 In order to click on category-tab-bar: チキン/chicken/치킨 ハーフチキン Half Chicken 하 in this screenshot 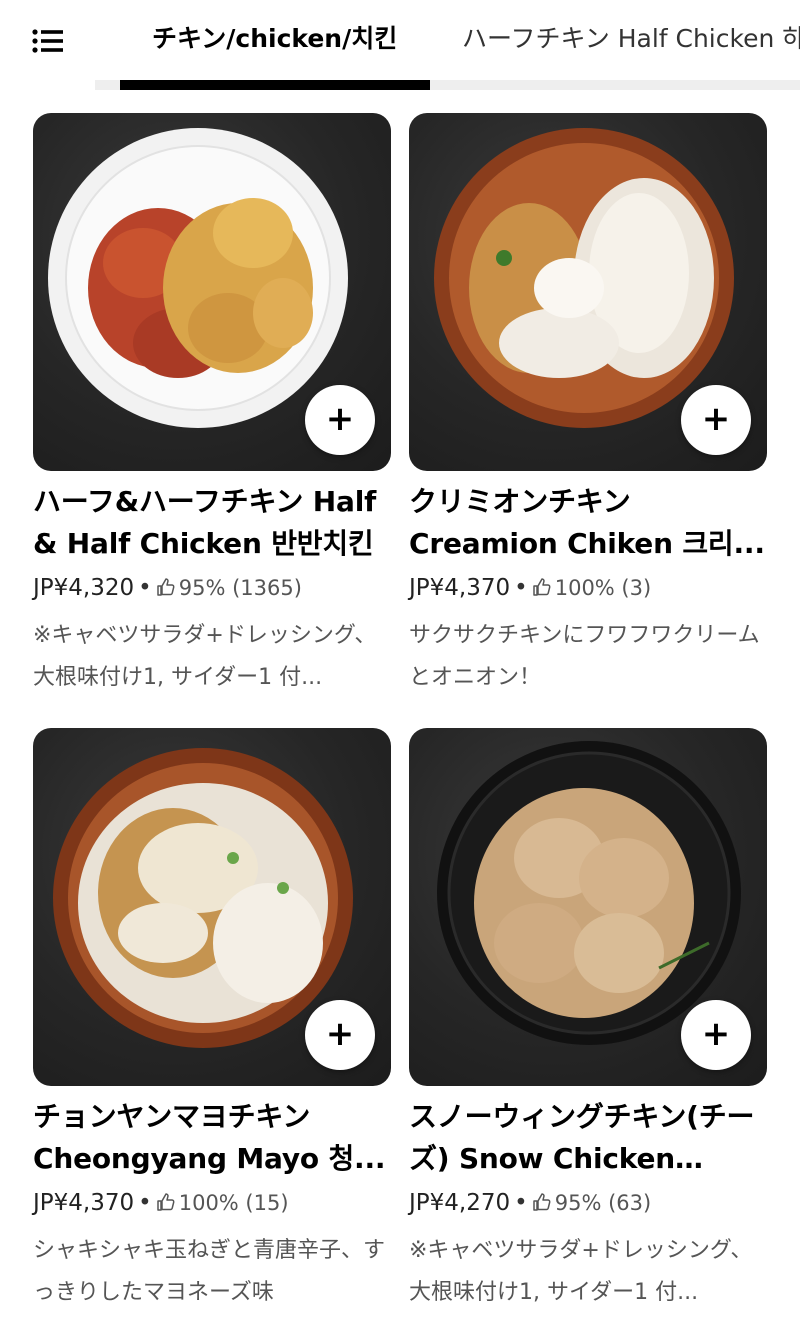, I will do `click(400, 46)`.